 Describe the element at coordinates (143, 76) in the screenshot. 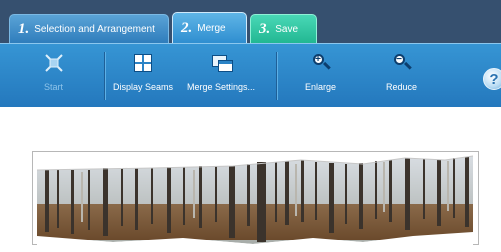

I see `display-seams-button: Display Seams` at that location.